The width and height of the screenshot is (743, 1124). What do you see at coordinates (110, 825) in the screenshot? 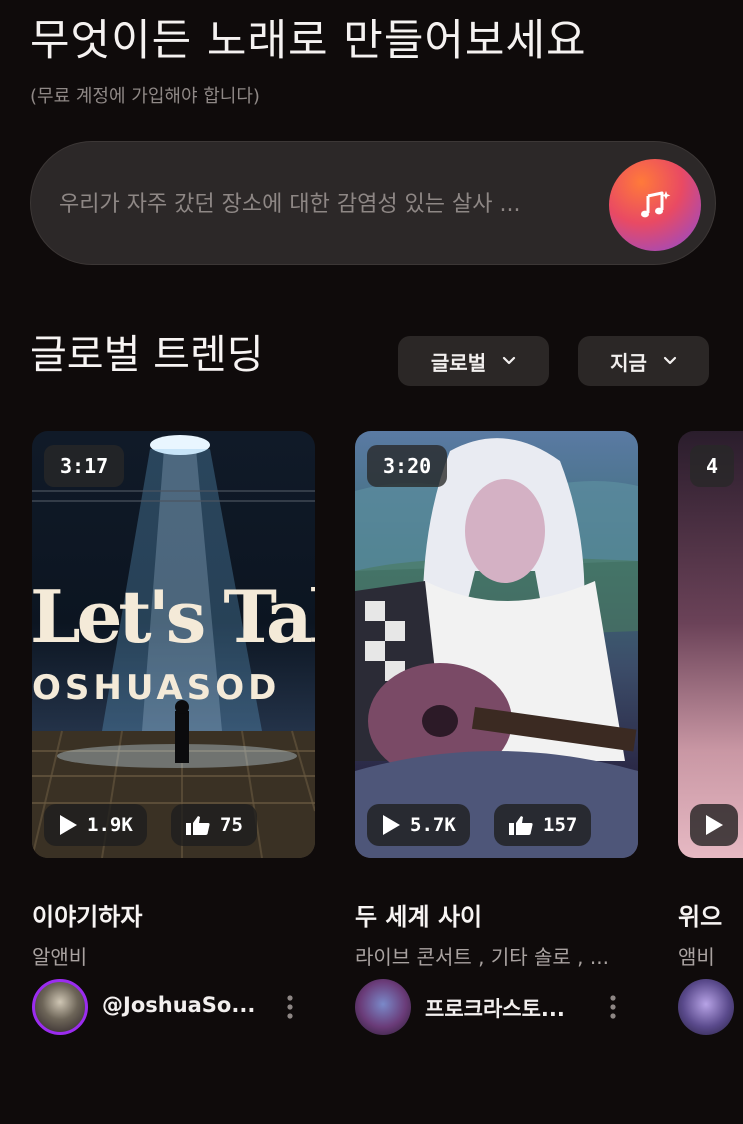
I see `play-count: 1.9K` at bounding box center [110, 825].